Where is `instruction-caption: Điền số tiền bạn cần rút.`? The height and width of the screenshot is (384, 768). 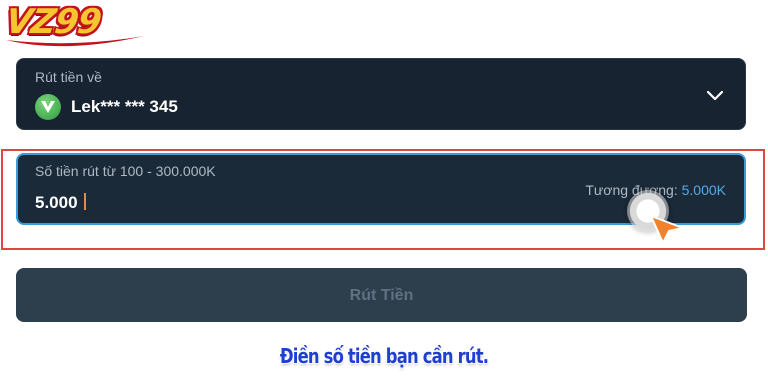
instruction-caption: Điền số tiền bạn cần rút. is located at coordinates (384, 356).